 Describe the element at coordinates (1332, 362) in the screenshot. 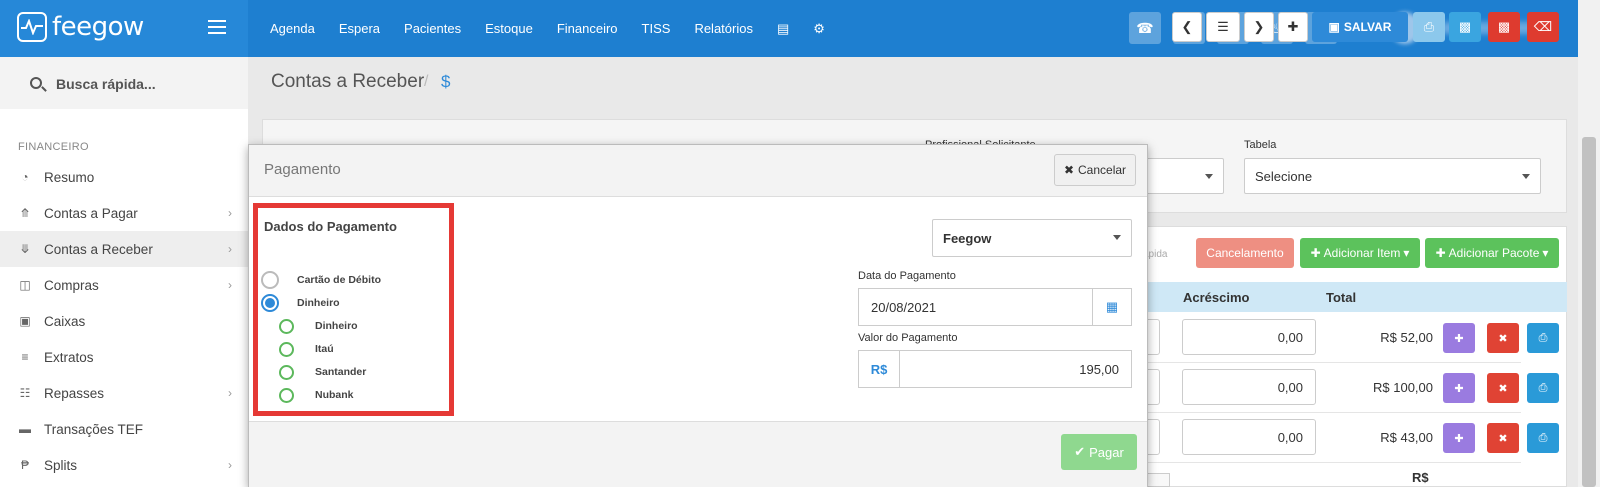

I see `row-divider` at that location.